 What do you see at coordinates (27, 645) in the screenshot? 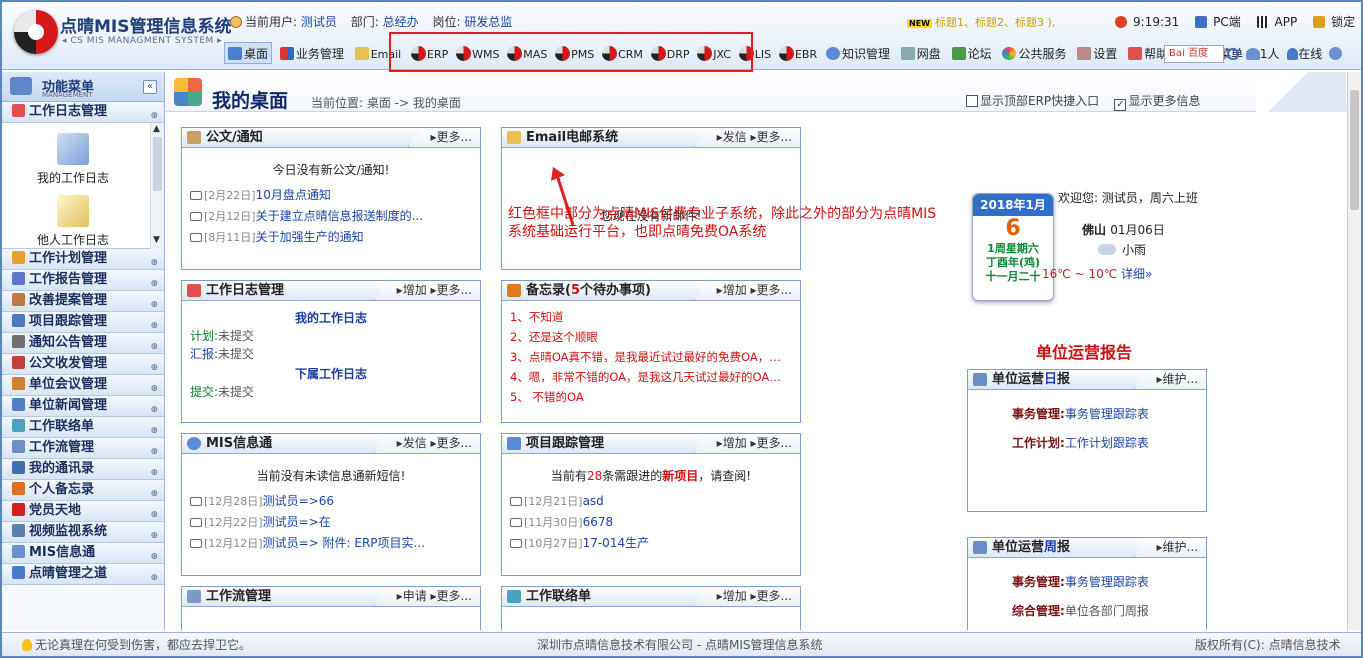
I see `bulb-icon` at bounding box center [27, 645].